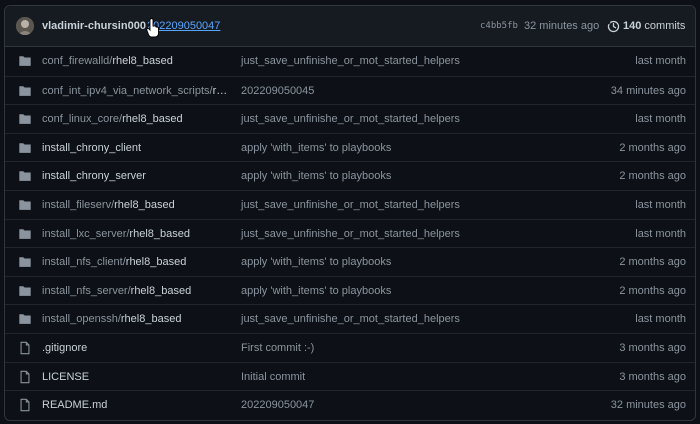 This screenshot has width=700, height=424. What do you see at coordinates (127, 90) in the screenshot?
I see `file-name-prefix: conf_int_ipv4_via_network_scripts/` at bounding box center [127, 90].